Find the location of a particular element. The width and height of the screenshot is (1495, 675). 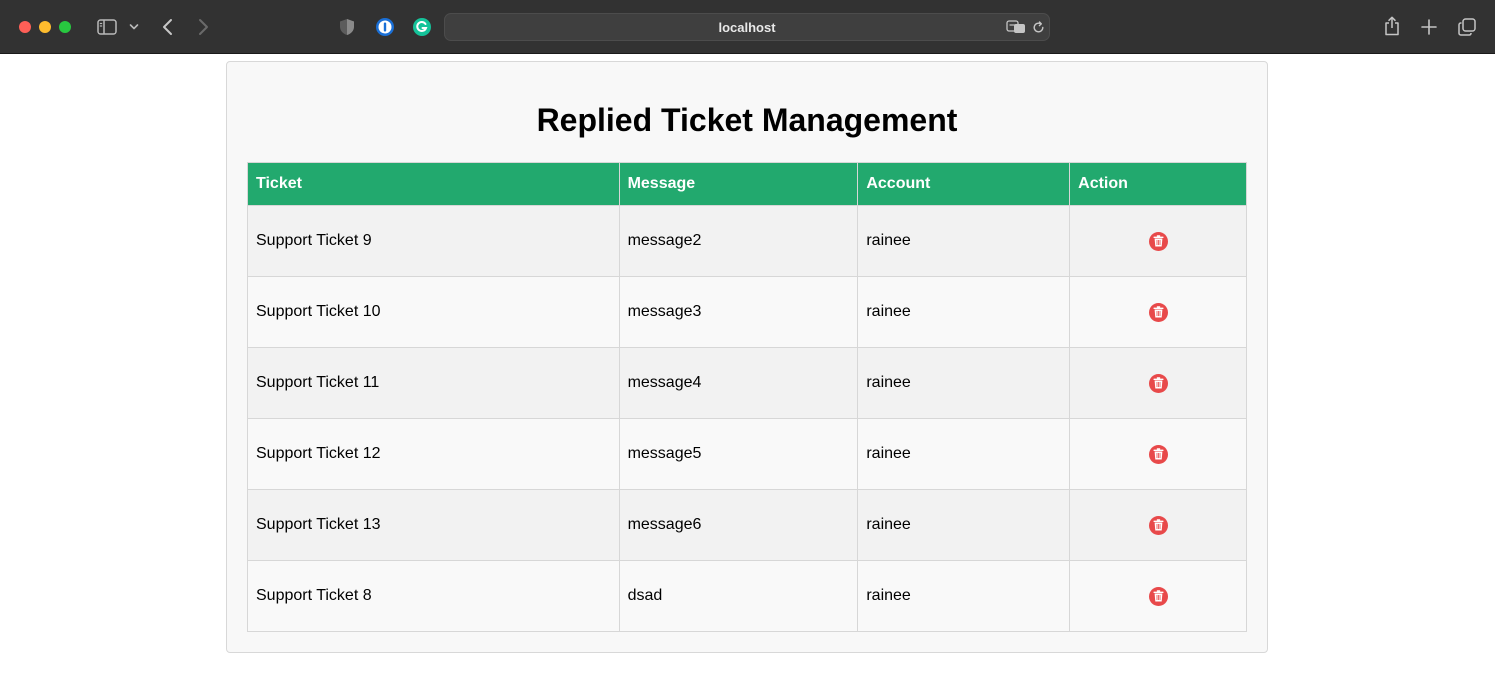

grammarly-icon is located at coordinates (422, 27).